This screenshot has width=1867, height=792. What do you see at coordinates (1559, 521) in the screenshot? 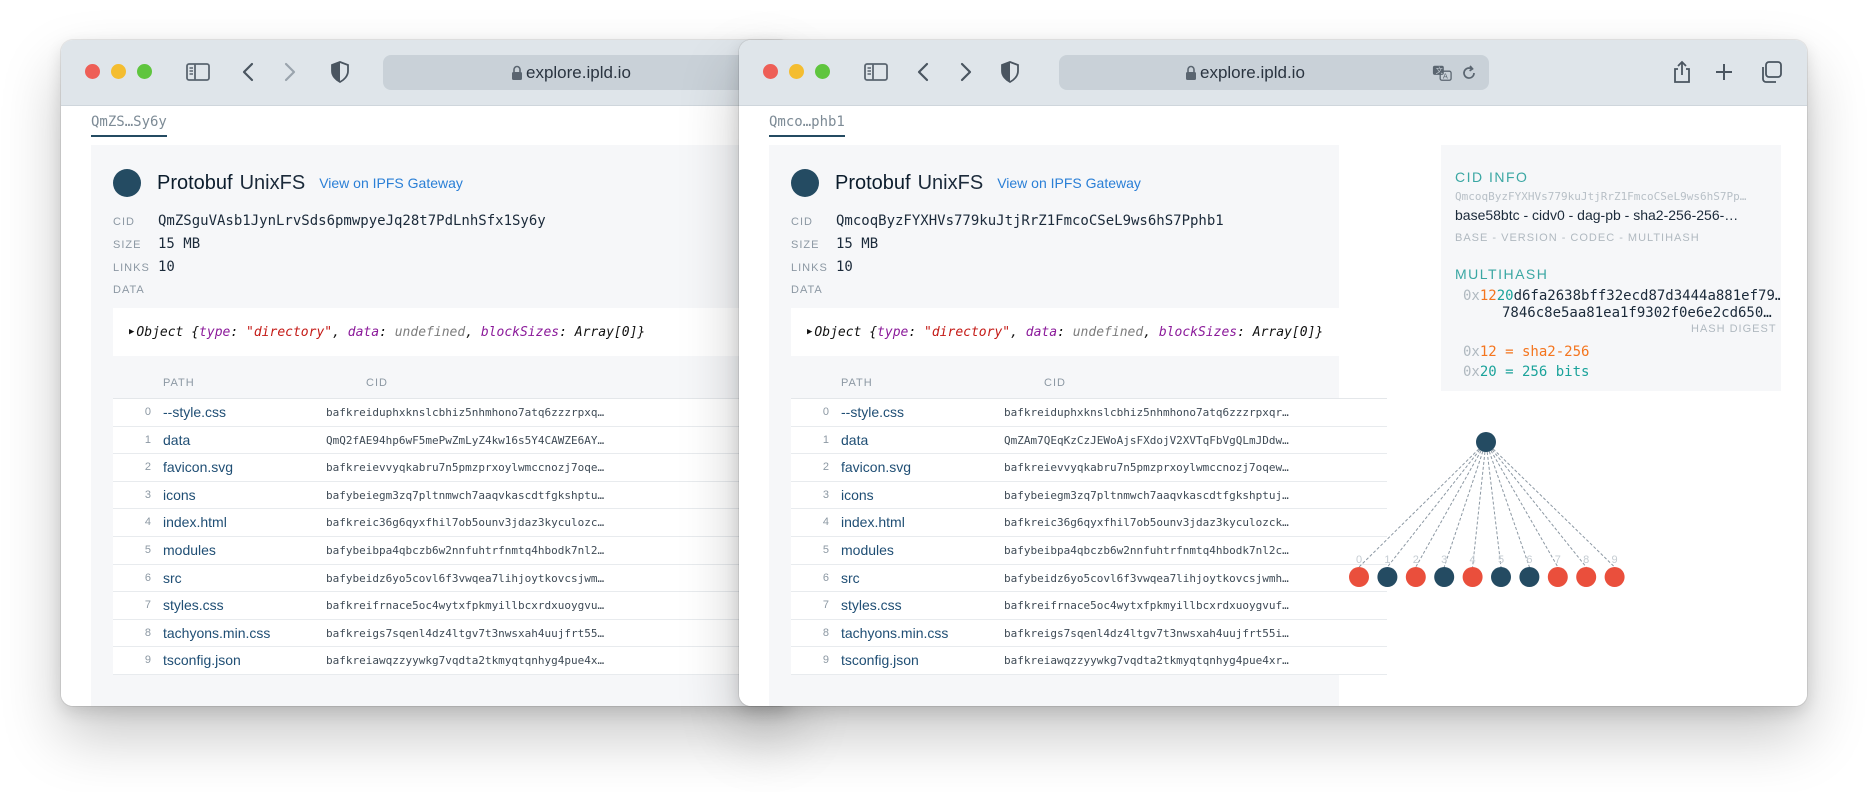
I see `dag-graph: 0 1 2 3 4 5 6 7 8 9` at bounding box center [1559, 521].